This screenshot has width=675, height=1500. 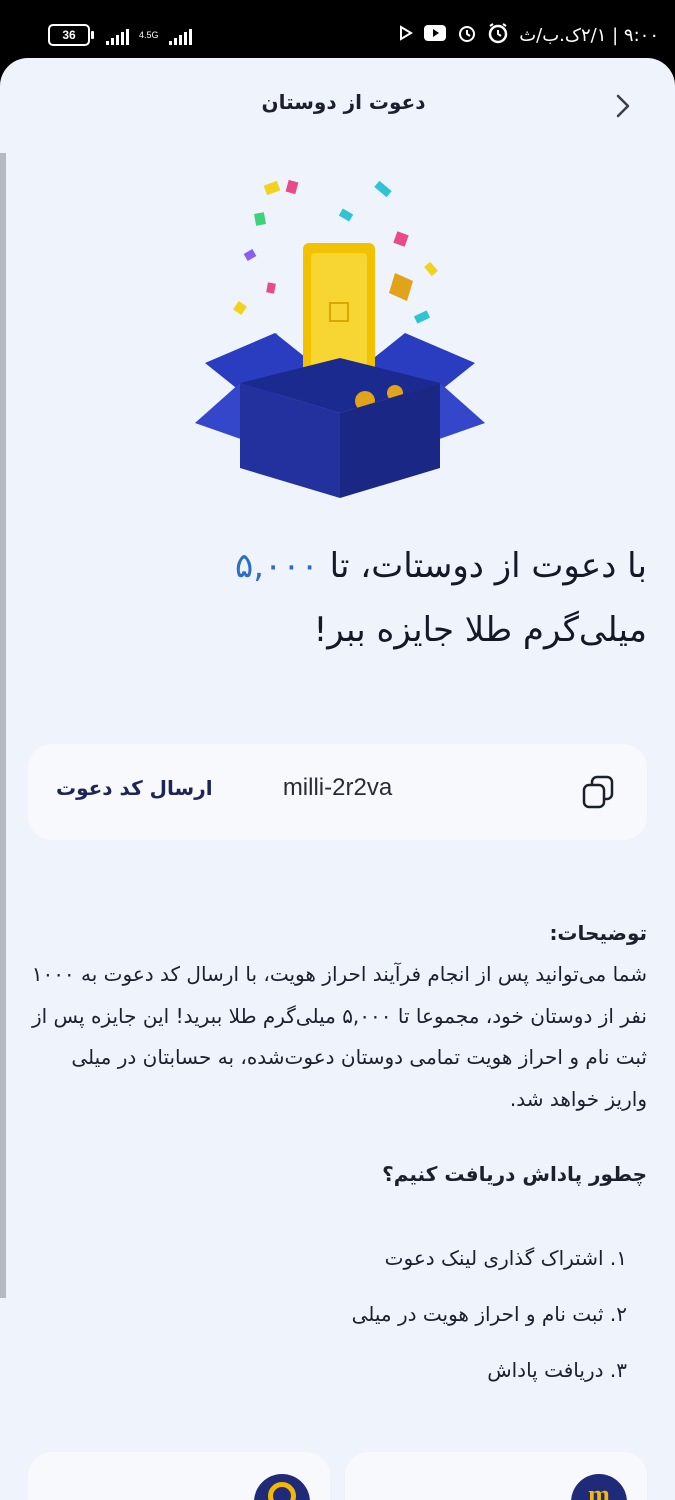 I want to click on step-item: ۱. اشتراک گذاری لینک دعوت, so click(x=505, y=1258).